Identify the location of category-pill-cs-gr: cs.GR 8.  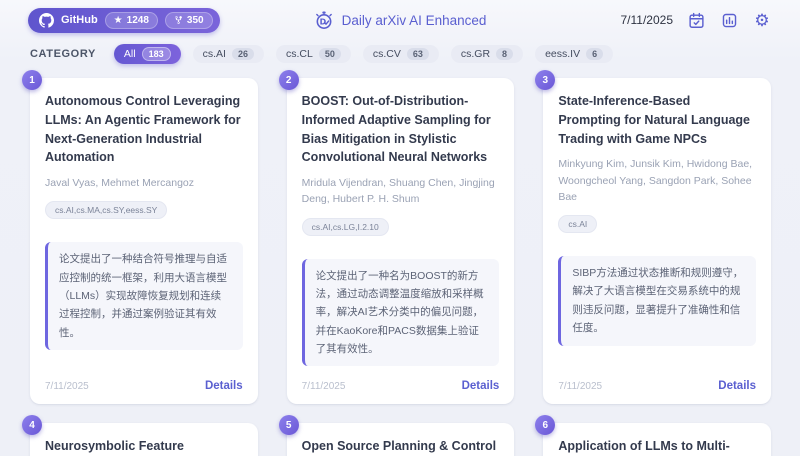
(487, 54).